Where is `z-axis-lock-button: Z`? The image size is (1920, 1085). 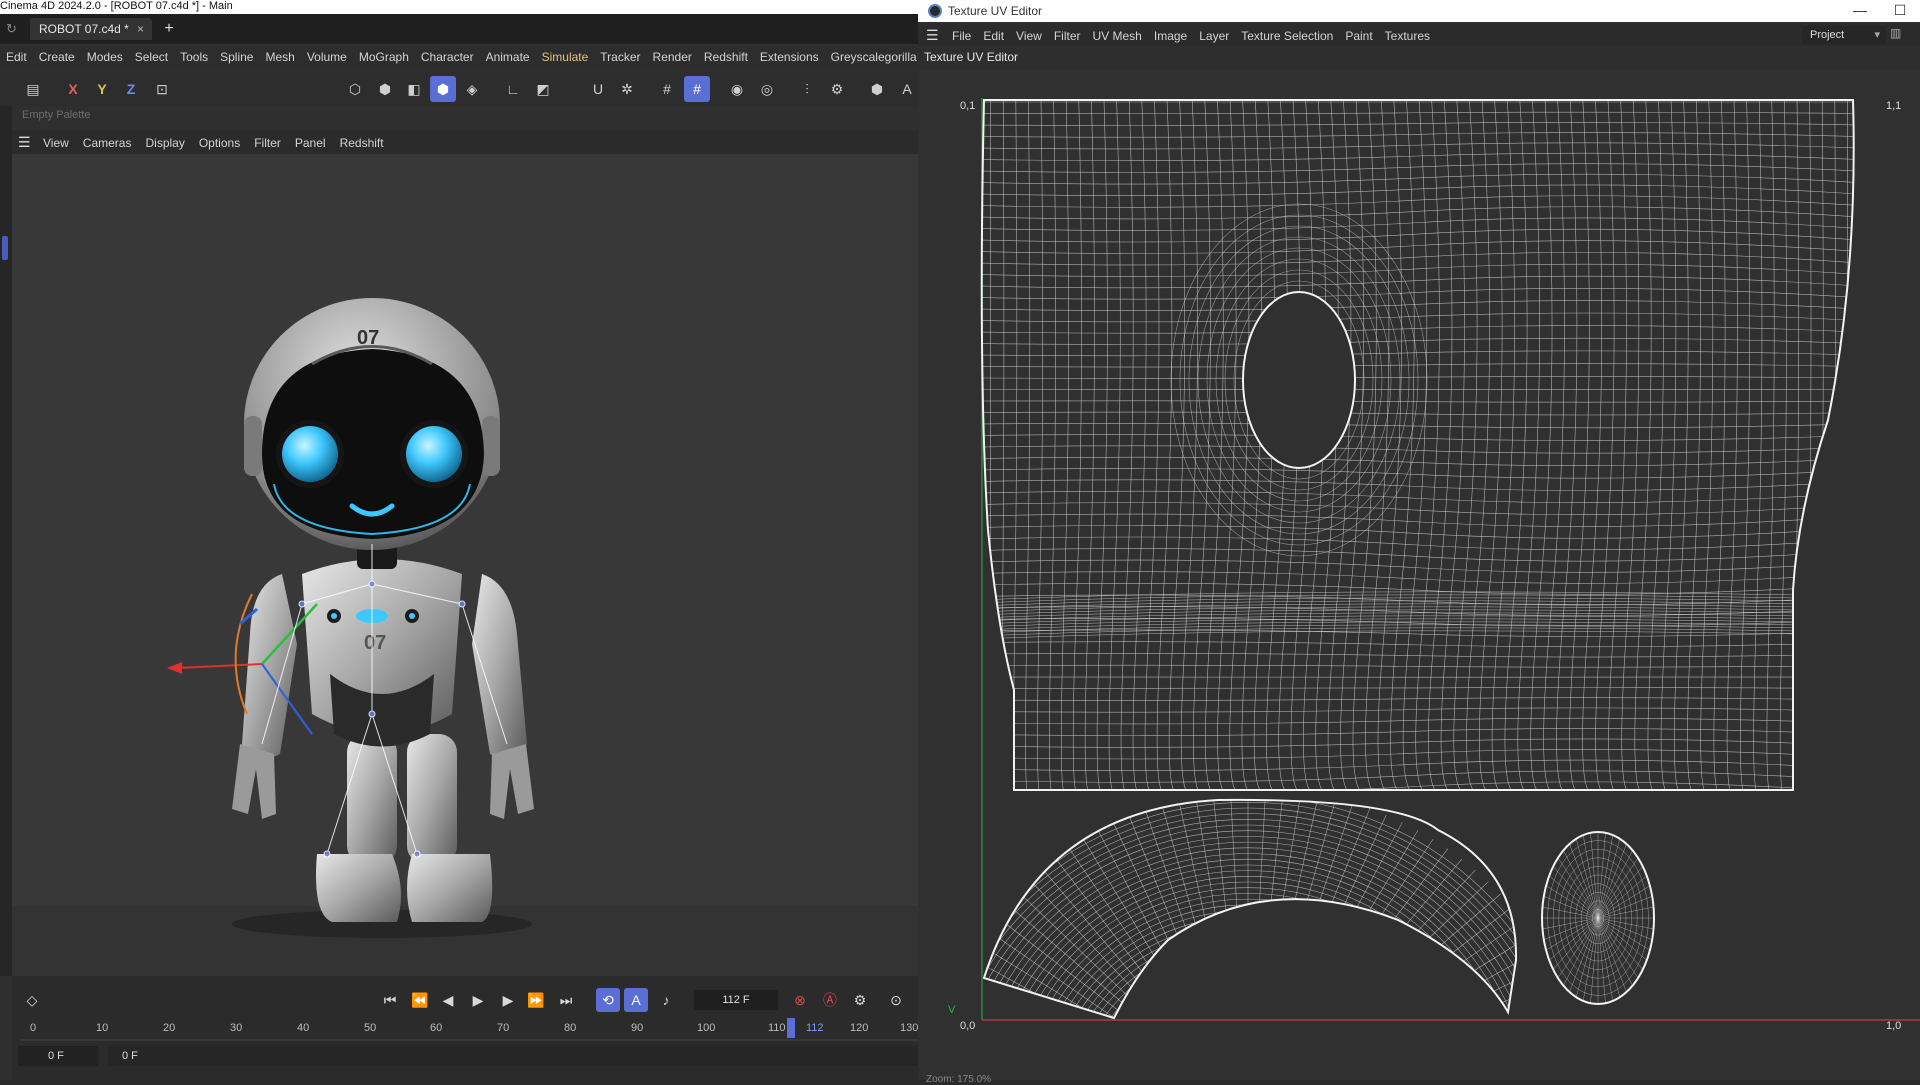 z-axis-lock-button: Z is located at coordinates (131, 89).